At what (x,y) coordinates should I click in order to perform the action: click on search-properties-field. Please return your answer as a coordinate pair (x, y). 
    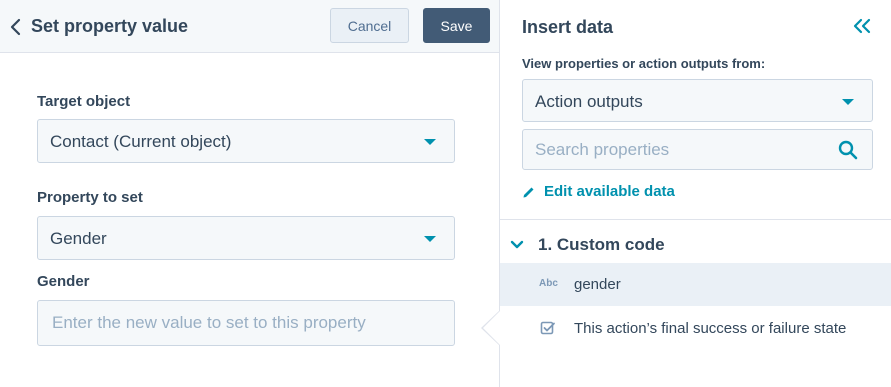
    Looking at the image, I should click on (697, 149).